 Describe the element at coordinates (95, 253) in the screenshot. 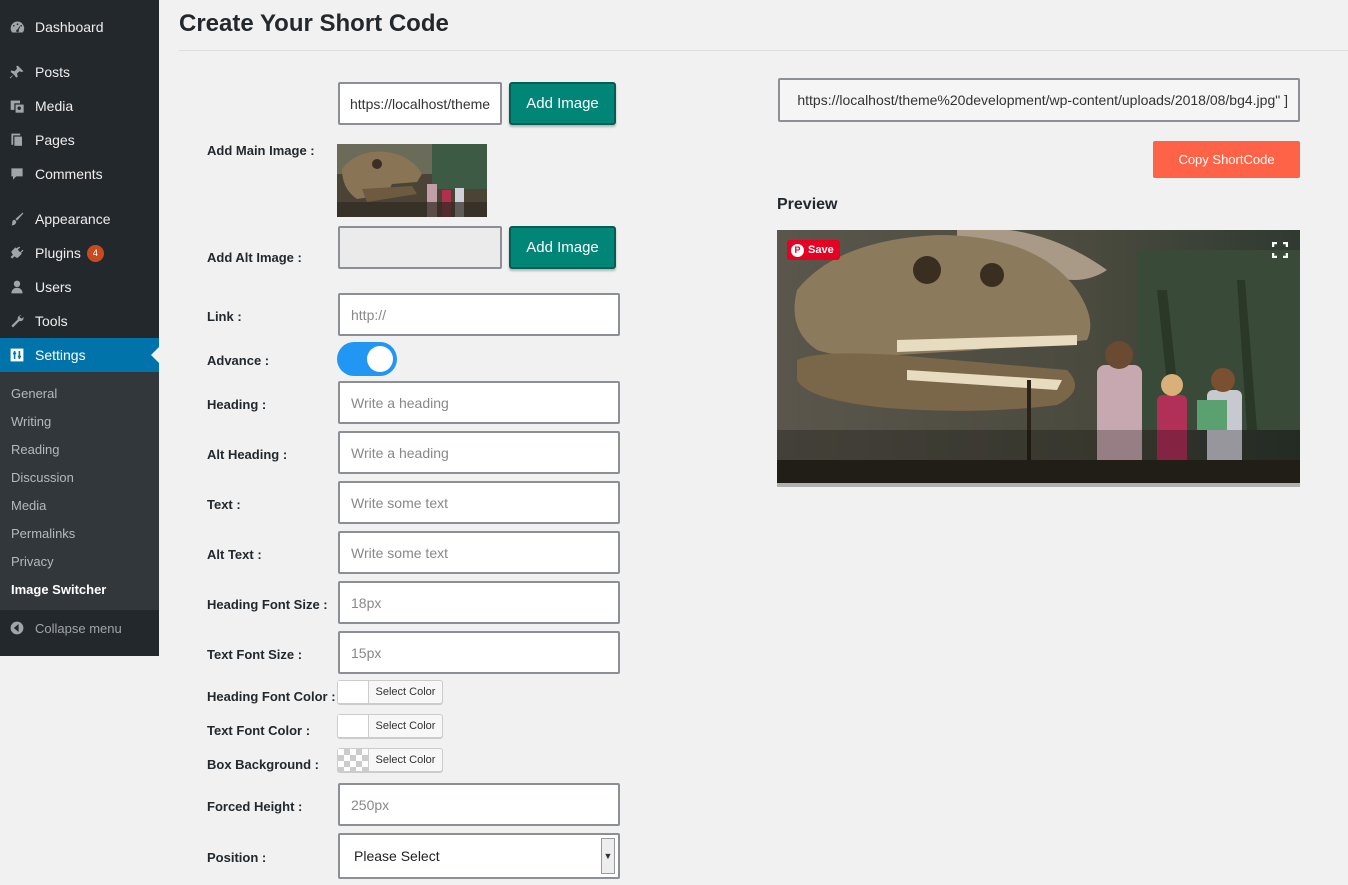

I see `update-count-badge: 4` at that location.